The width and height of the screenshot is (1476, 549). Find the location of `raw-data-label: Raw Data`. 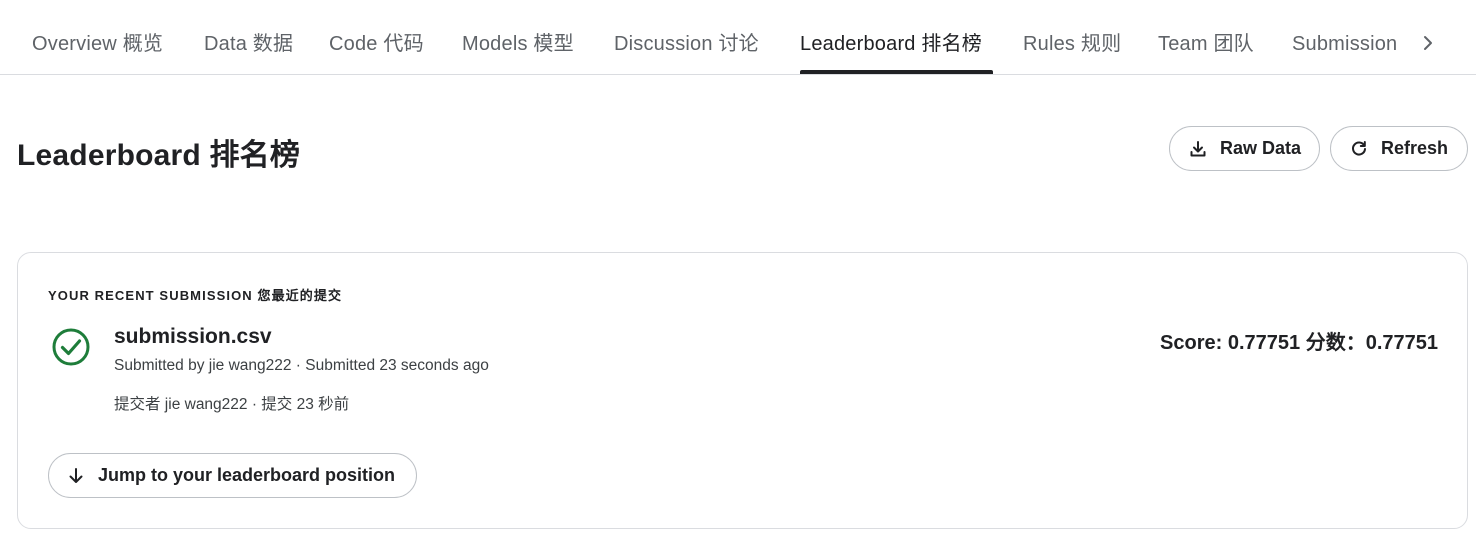

raw-data-label: Raw Data is located at coordinates (1261, 148).